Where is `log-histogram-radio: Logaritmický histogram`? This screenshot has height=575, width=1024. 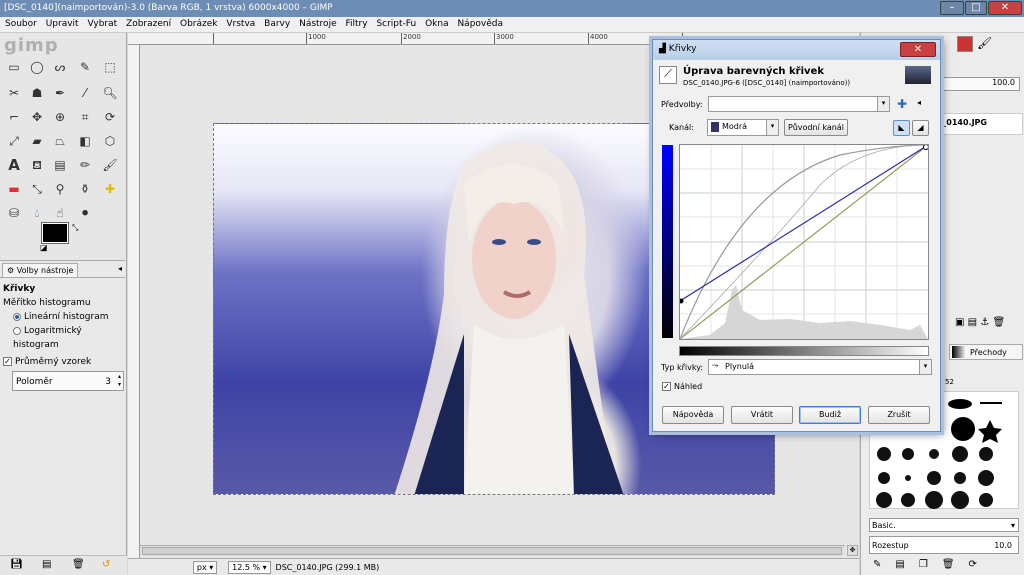
log-histogram-radio: Logaritmický histogram is located at coordinates (62, 338).